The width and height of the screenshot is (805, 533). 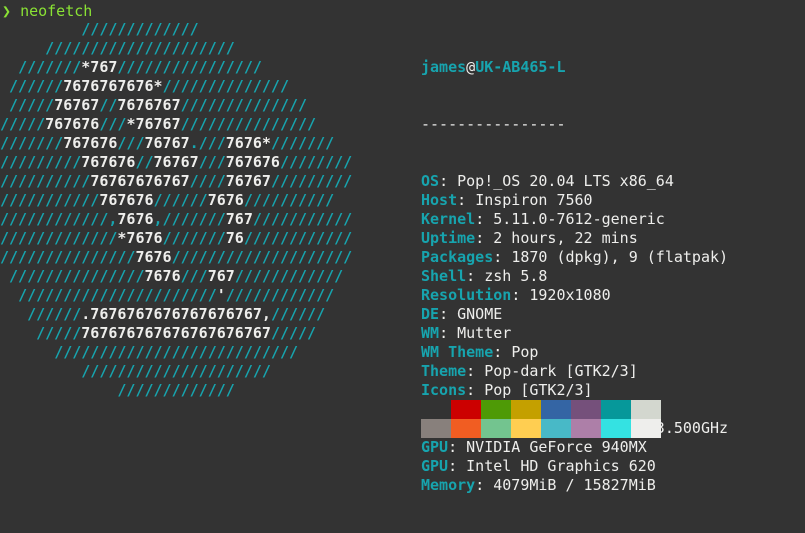 I want to click on logo-line: ///////////767676//////7676//////////, so click(x=176, y=200).